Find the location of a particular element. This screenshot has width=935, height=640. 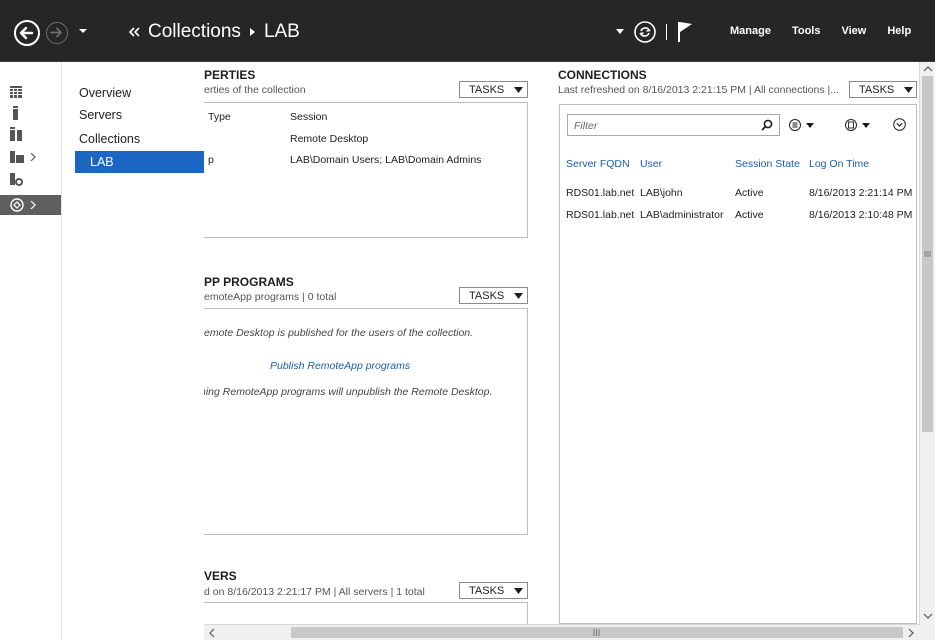

refresh-icon is located at coordinates (645, 32).